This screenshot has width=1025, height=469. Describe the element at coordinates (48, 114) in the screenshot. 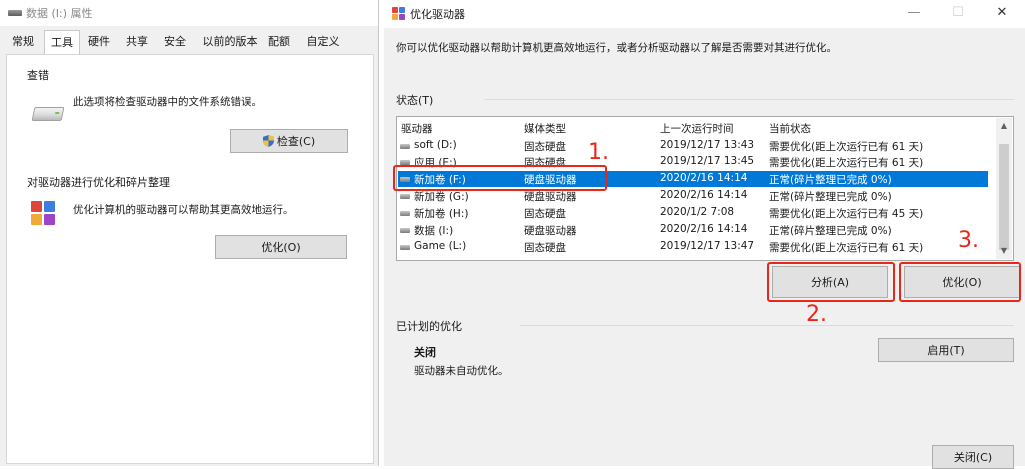

I see `hard-drive-icon` at that location.